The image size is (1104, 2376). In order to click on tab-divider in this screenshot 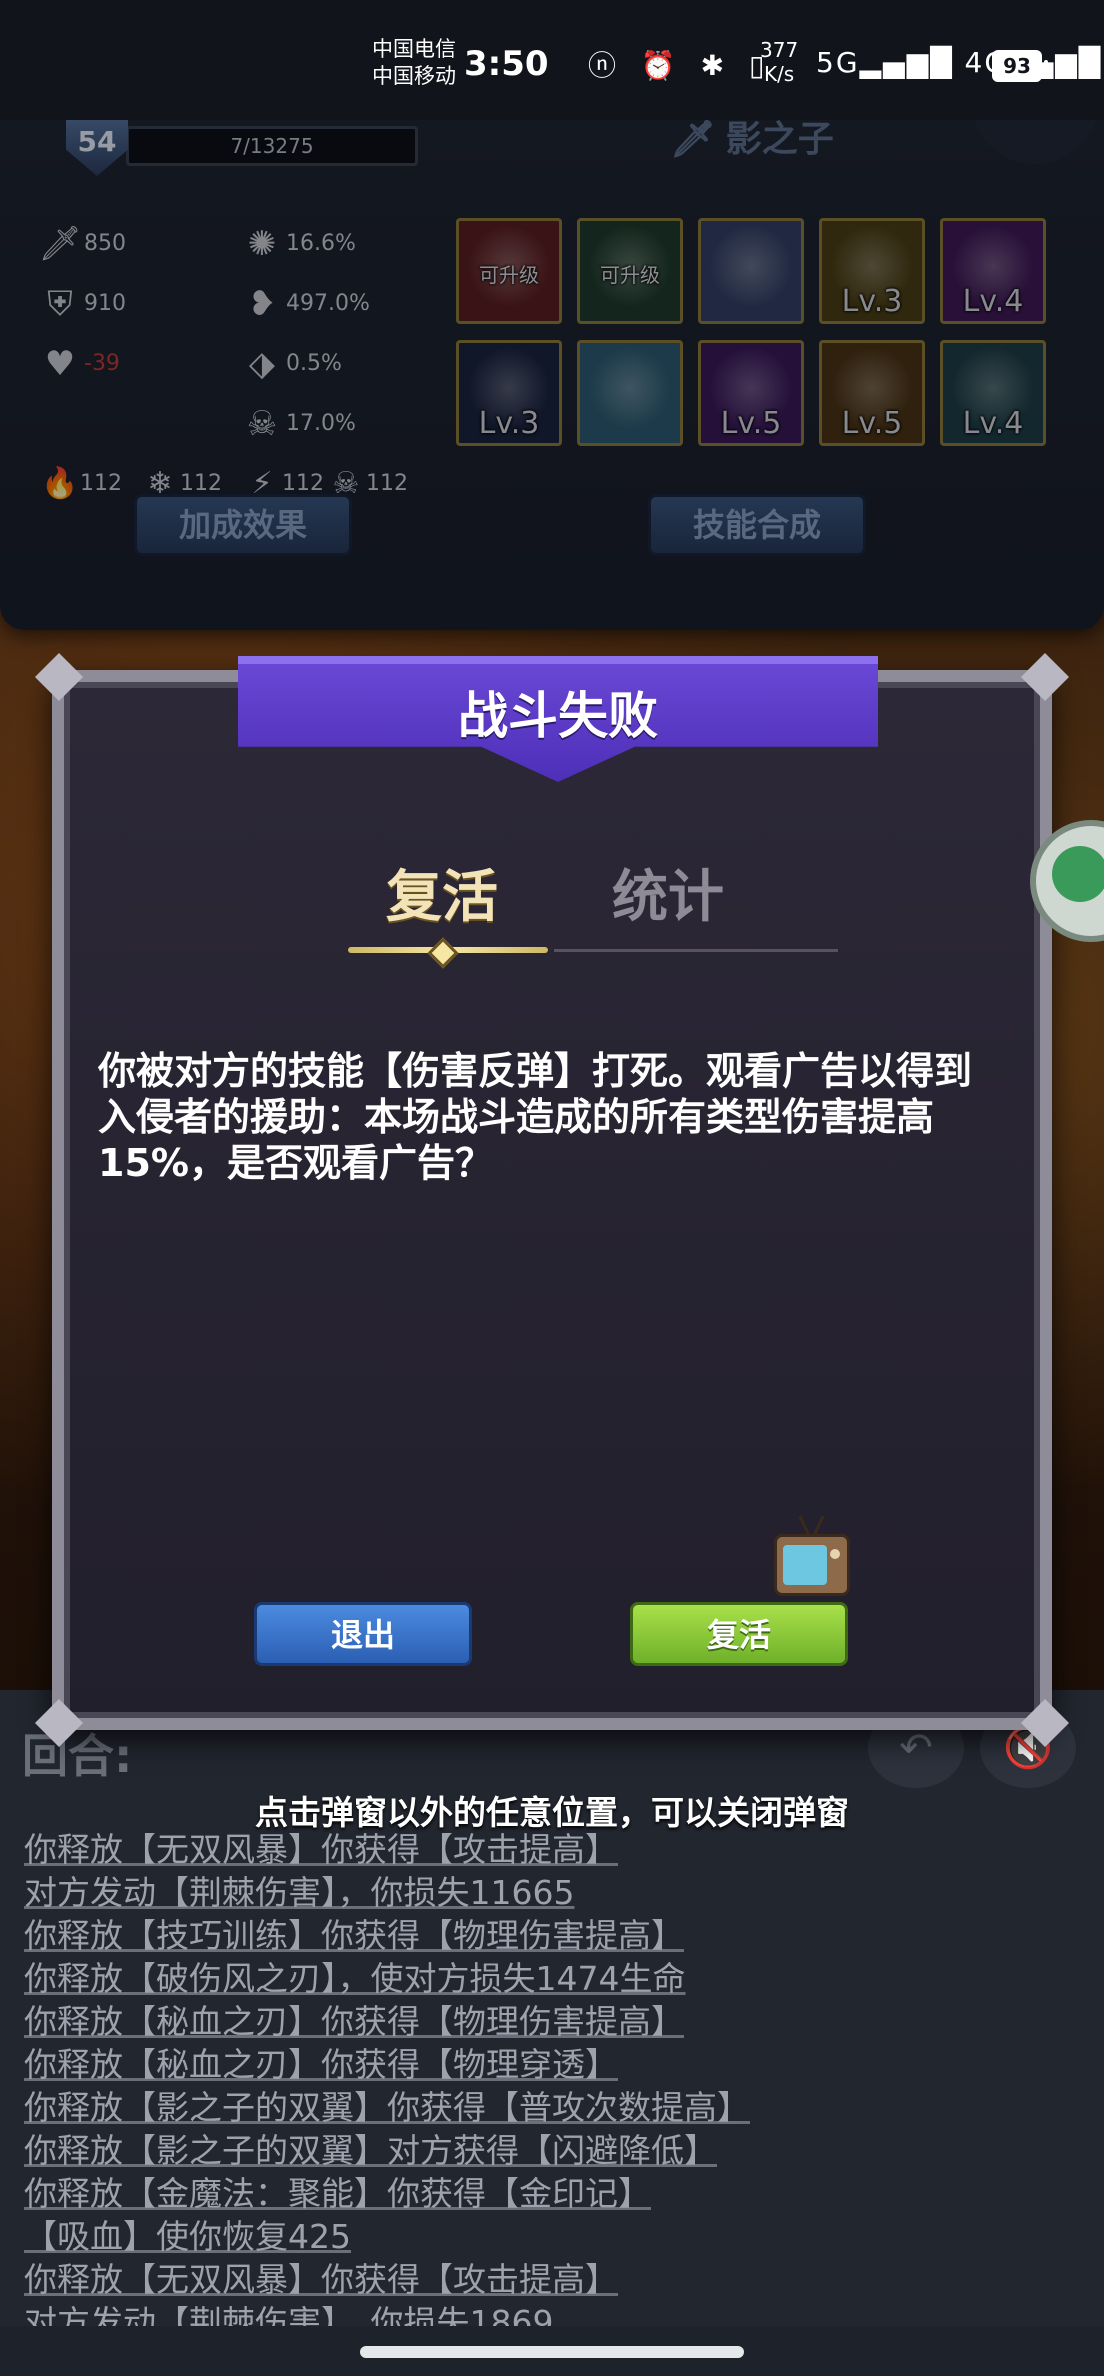, I will do `click(696, 950)`.